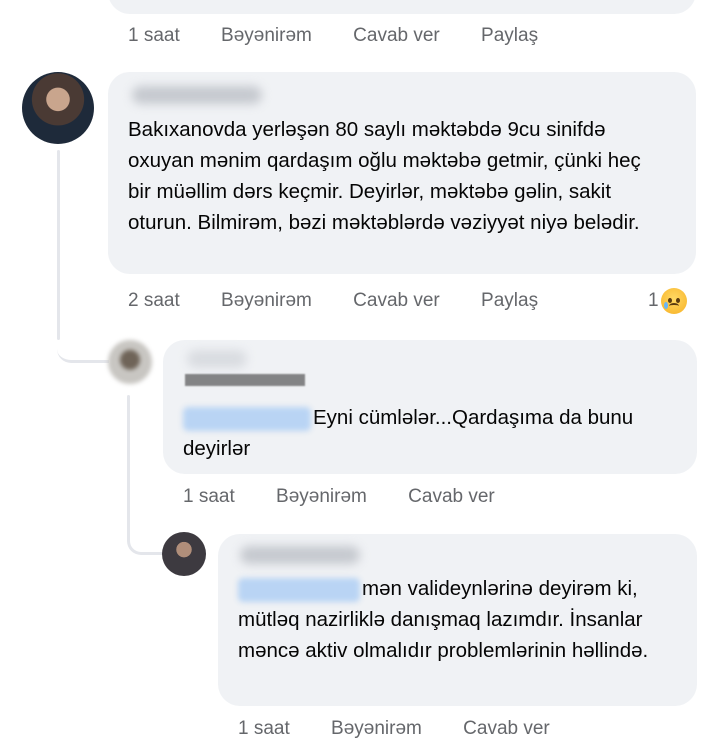 The width and height of the screenshot is (720, 749). I want to click on sad-emoji-icon, so click(673, 301).